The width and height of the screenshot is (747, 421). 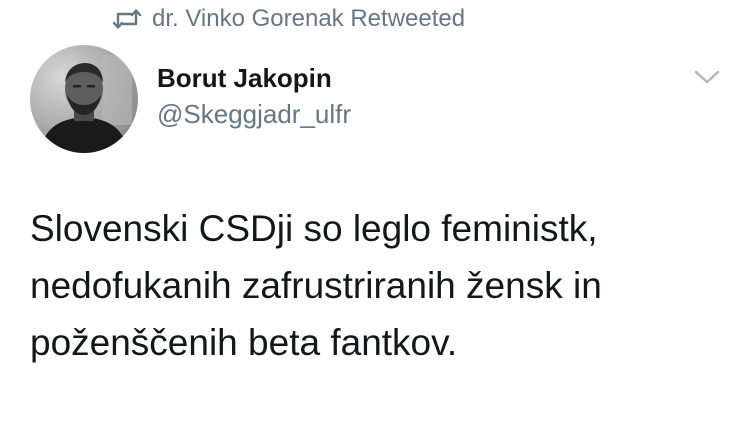 I want to click on retweeted-by-link: dr. Vinko Gorenak Retweeted, so click(x=308, y=19).